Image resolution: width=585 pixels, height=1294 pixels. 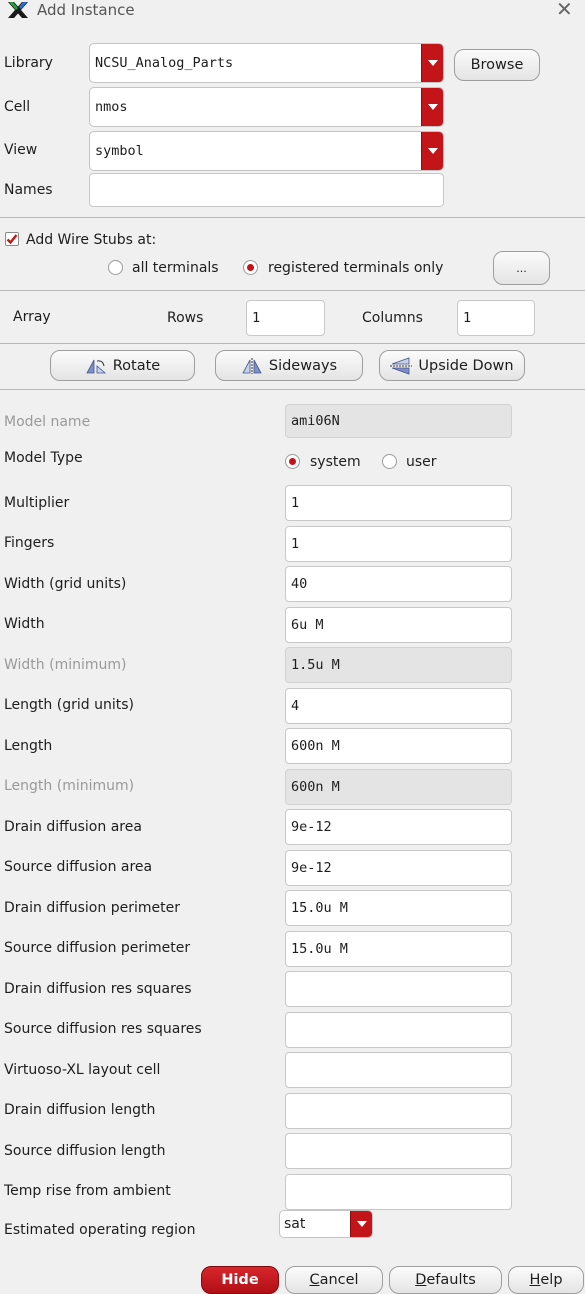 I want to click on length-min-field: 600n M, so click(x=398, y=787).